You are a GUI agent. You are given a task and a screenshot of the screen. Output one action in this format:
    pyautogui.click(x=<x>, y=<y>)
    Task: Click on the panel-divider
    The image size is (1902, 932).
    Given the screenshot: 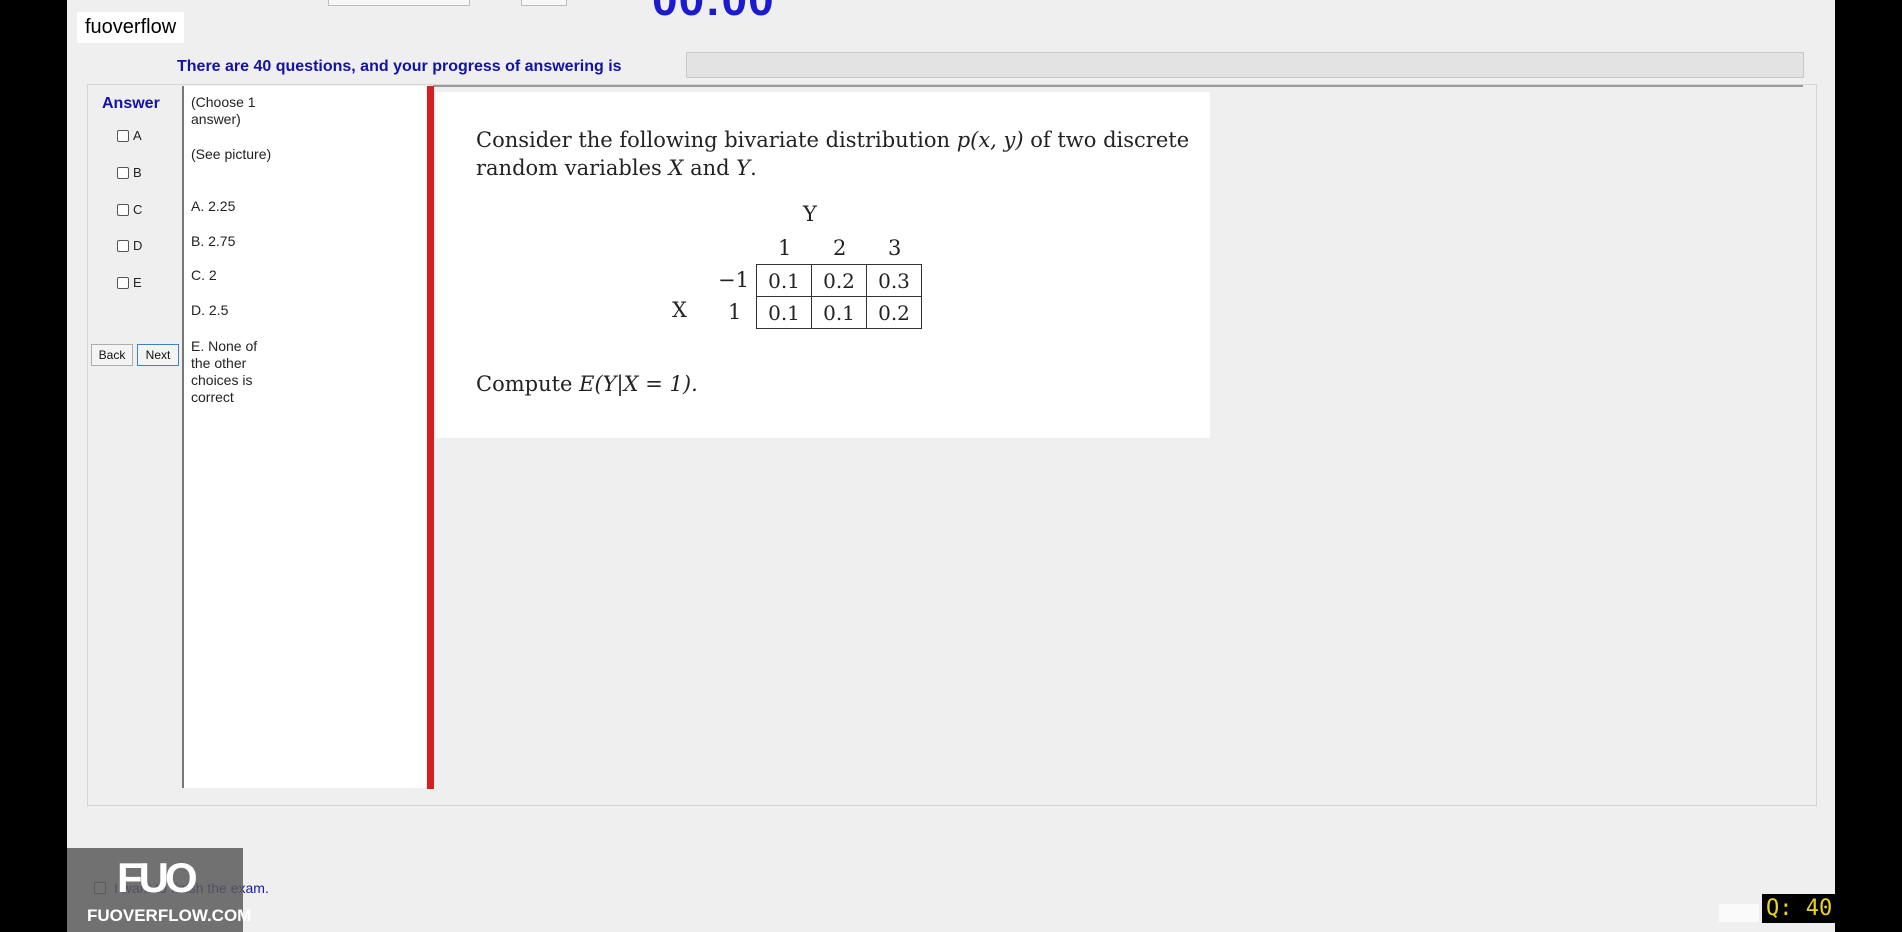 What is the action you would take?
    pyautogui.click(x=430, y=437)
    